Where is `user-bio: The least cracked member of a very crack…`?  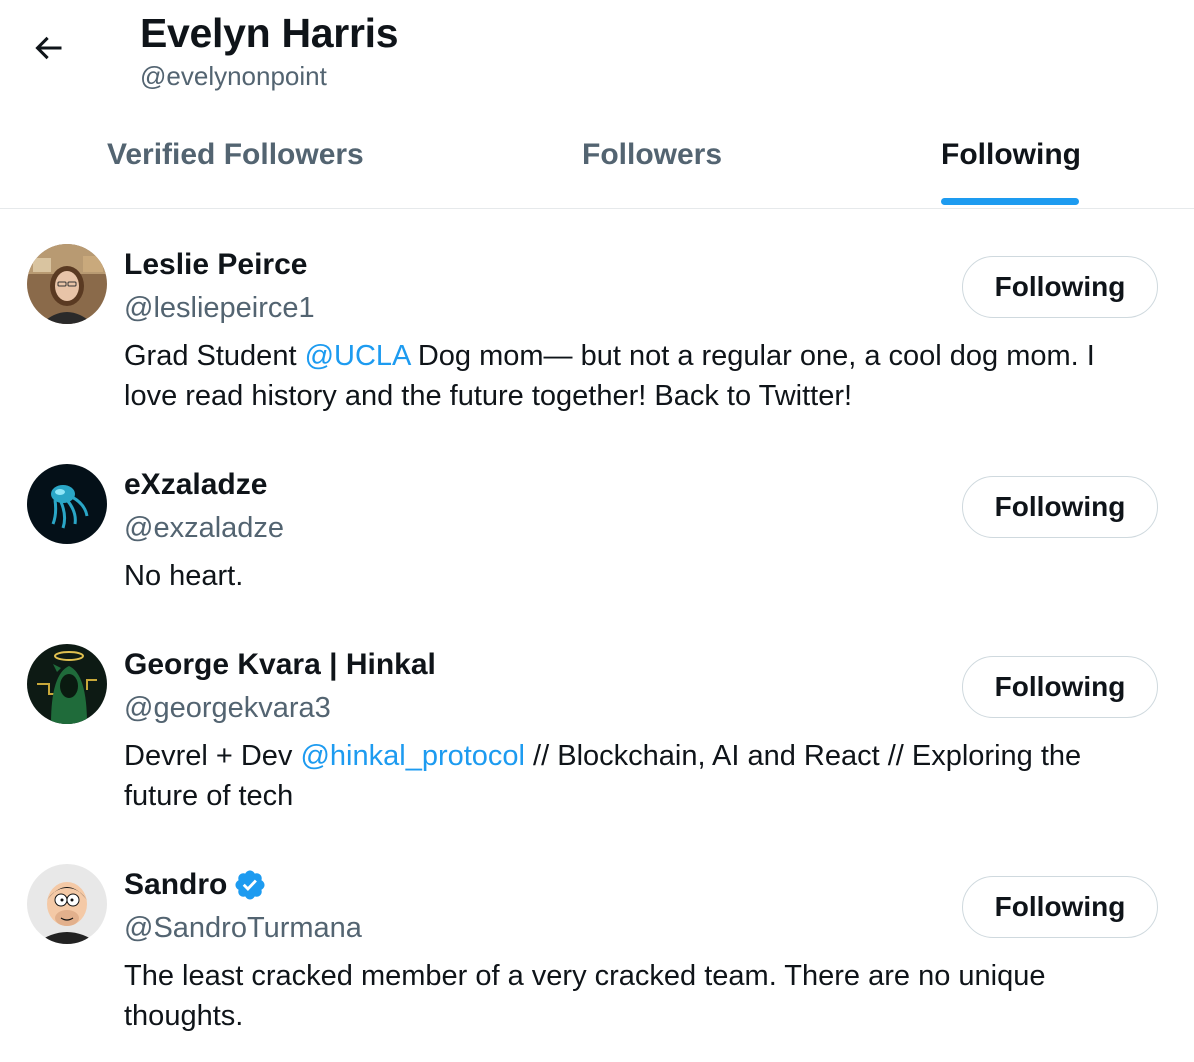 user-bio: The least cracked member of a very crack… is located at coordinates (639, 996).